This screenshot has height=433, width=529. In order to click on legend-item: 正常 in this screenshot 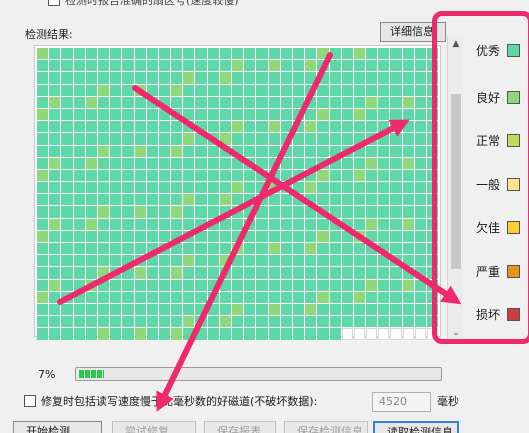, I will do `click(498, 140)`.